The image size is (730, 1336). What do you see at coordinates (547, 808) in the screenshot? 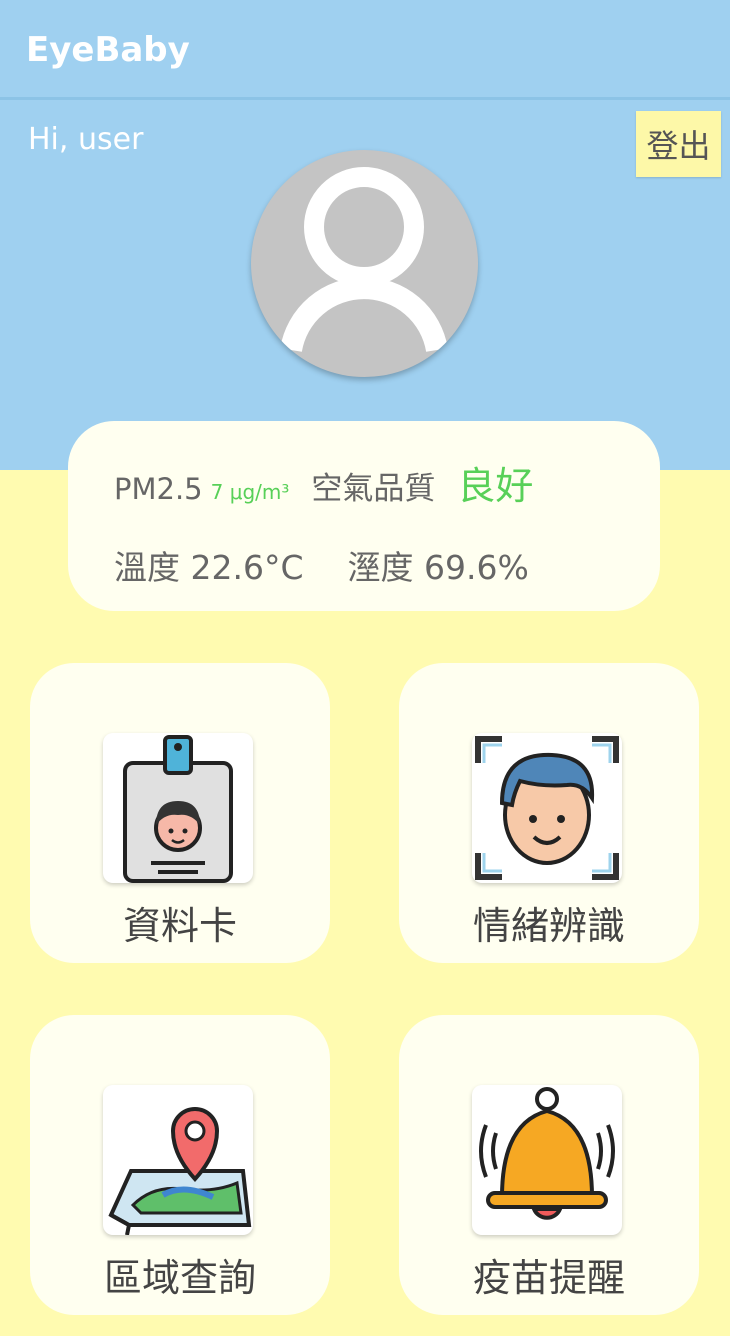
I see `face-scan-icon` at bounding box center [547, 808].